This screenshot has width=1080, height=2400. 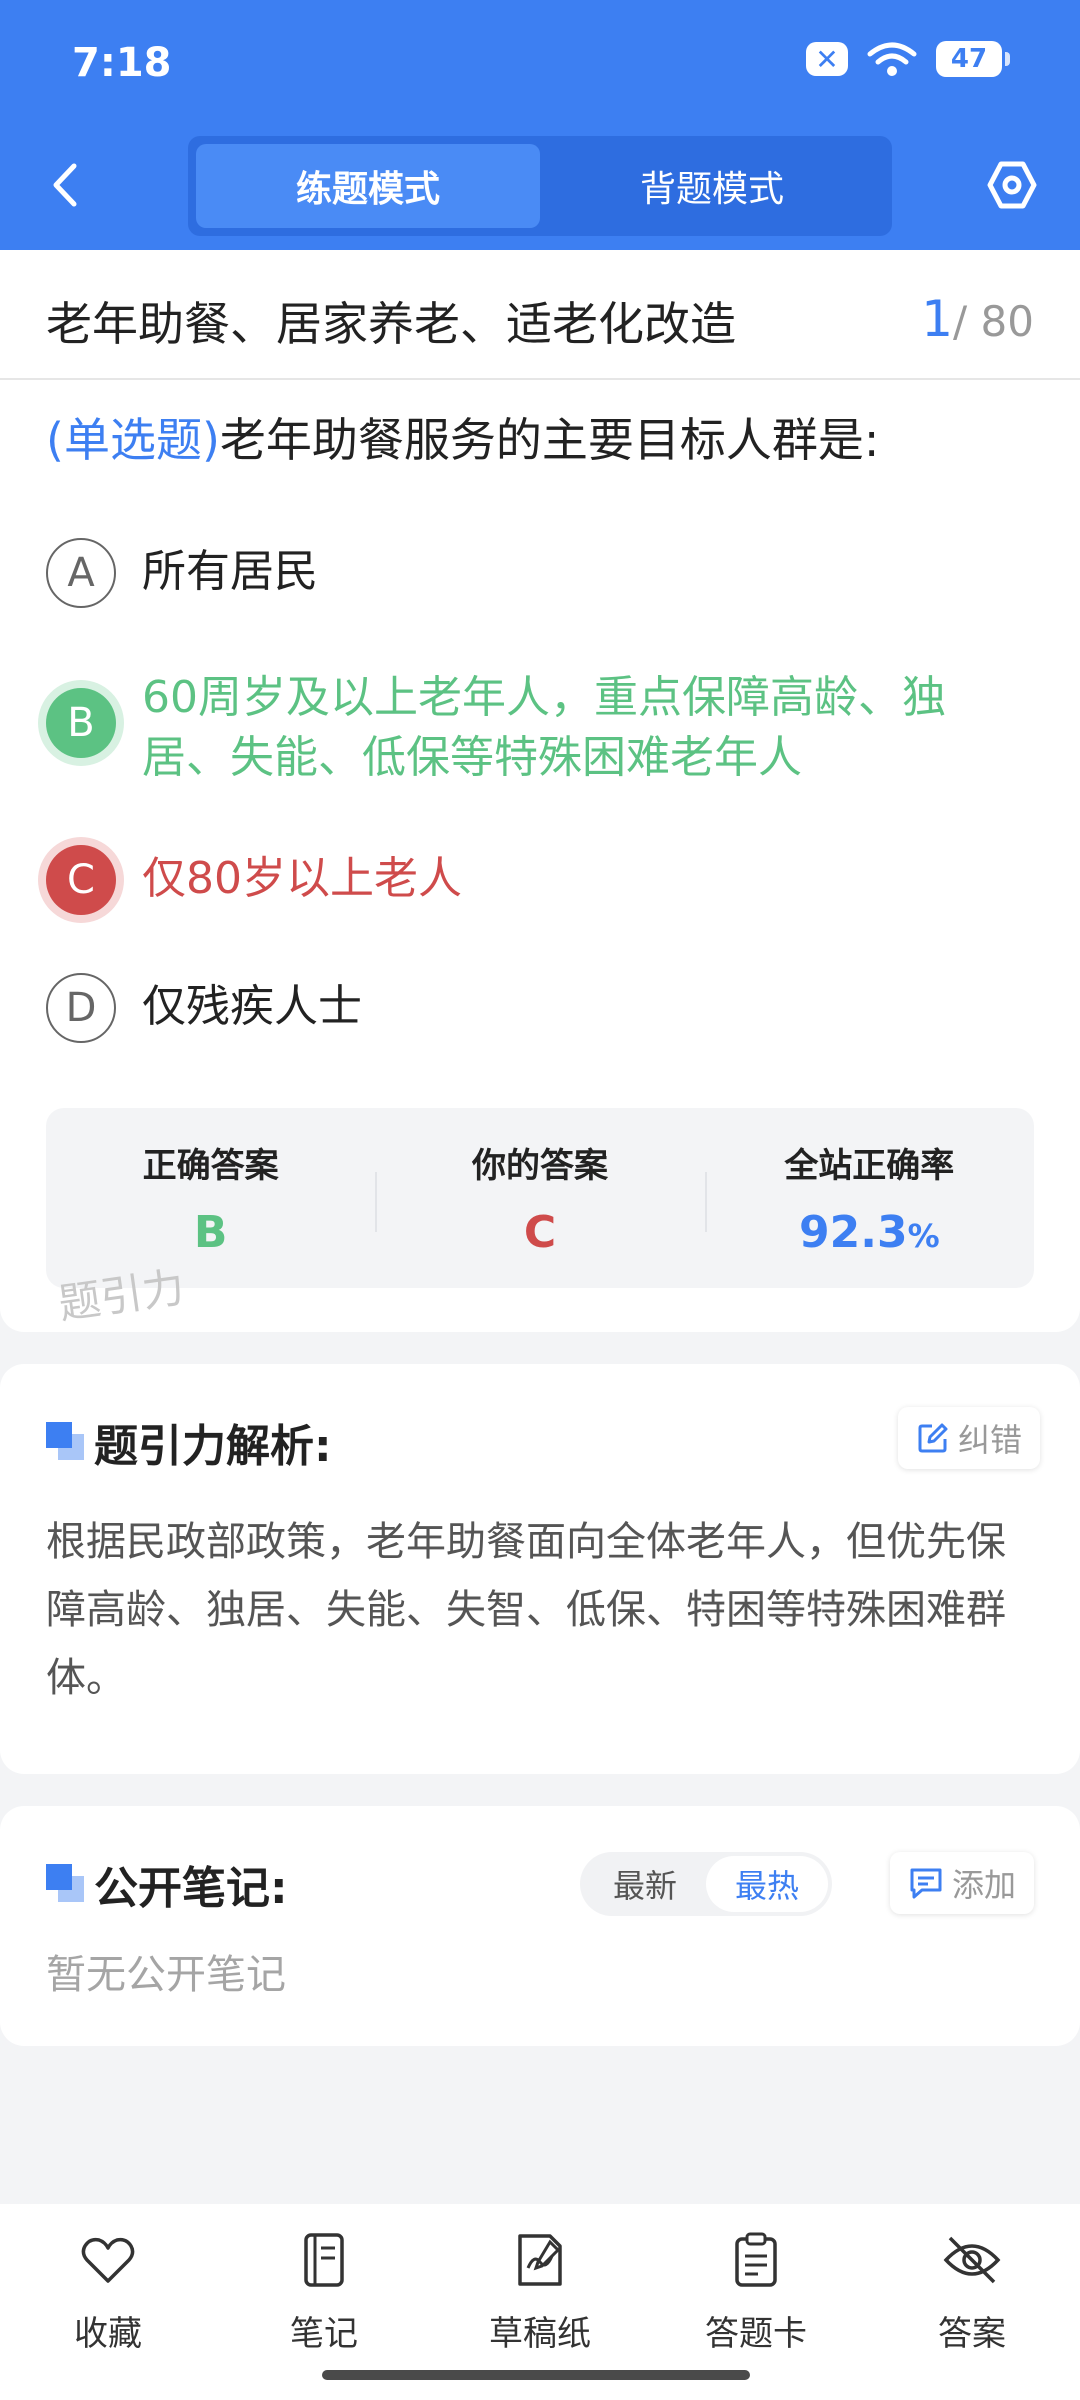 What do you see at coordinates (122, 63) in the screenshot?
I see `status-time: 7:18` at bounding box center [122, 63].